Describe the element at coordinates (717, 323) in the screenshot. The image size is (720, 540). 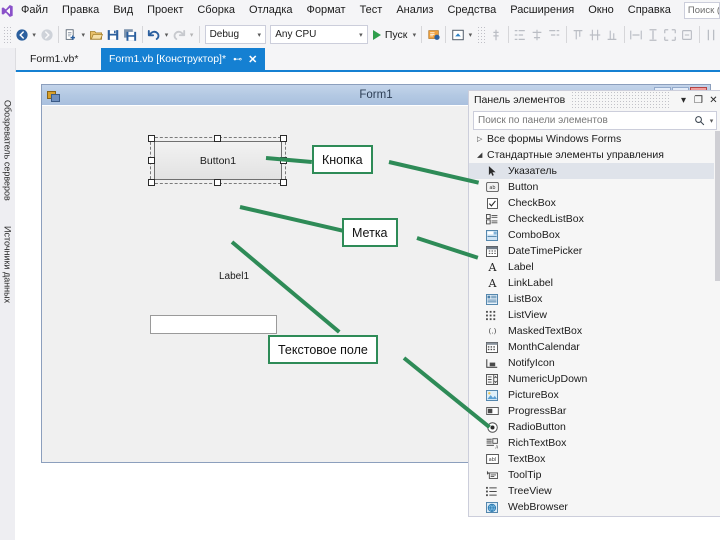
I see `toolbox-scrollbar` at that location.